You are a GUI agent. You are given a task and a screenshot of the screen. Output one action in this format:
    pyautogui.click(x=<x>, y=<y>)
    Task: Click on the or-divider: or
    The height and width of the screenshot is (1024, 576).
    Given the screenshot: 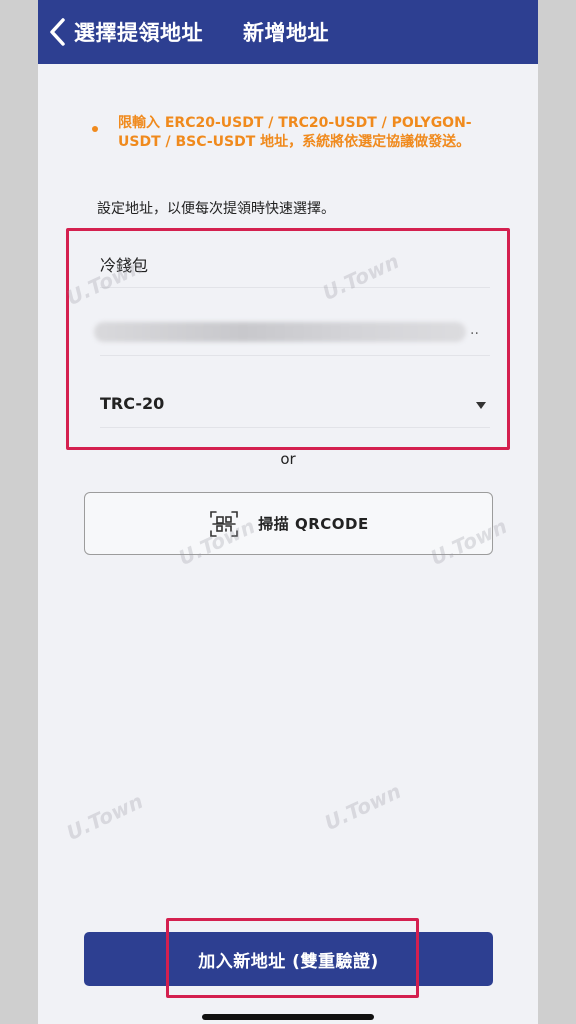 What is the action you would take?
    pyautogui.click(x=288, y=459)
    